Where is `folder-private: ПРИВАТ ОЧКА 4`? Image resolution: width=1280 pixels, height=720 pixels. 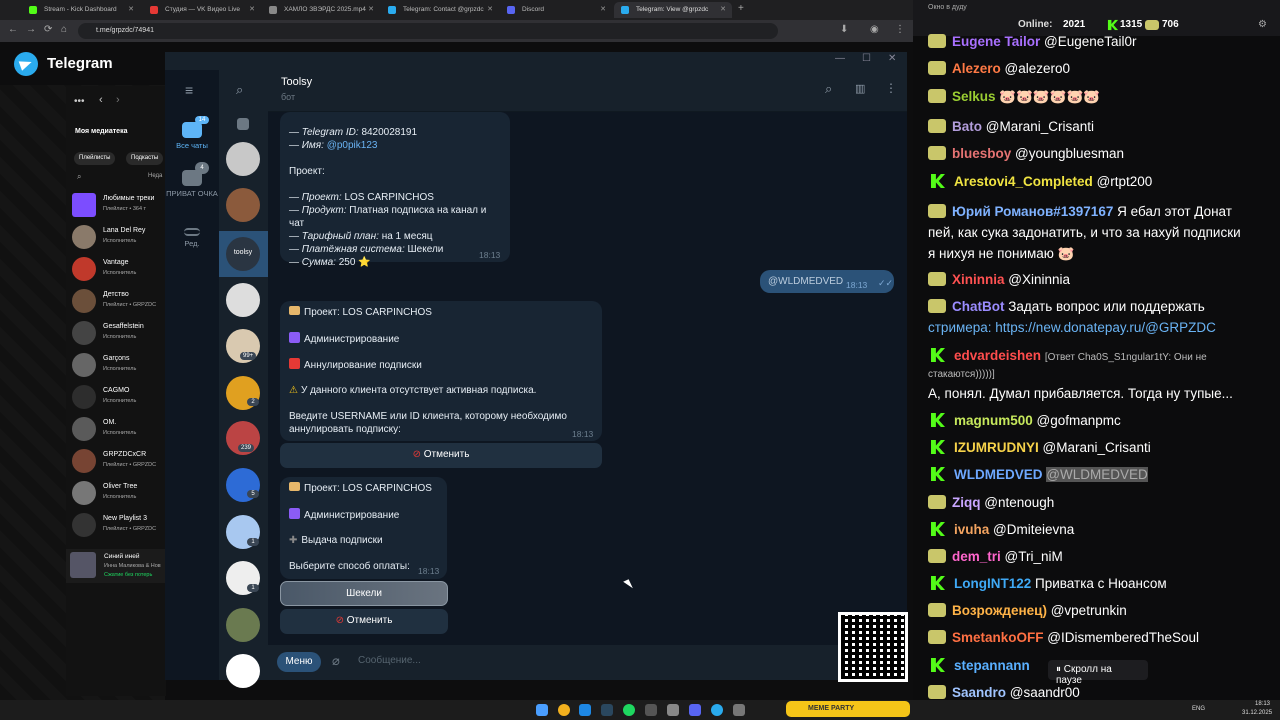
folder-private: ПРИВАТ ОЧКА 4 is located at coordinates (192, 180).